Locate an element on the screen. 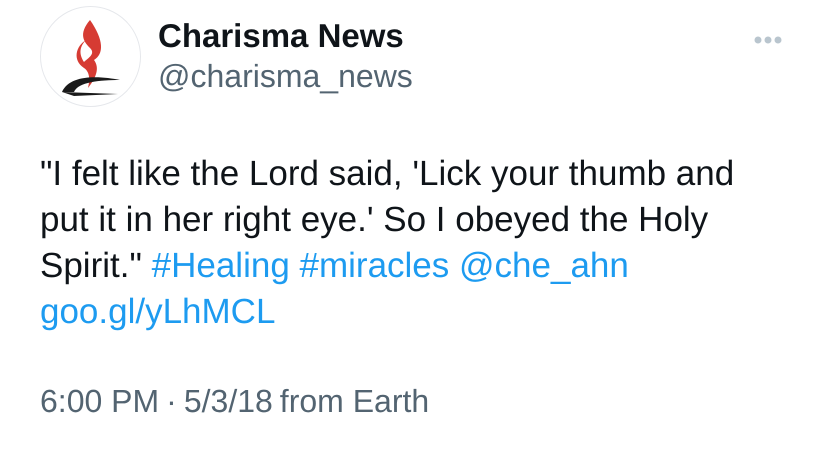 This screenshot has height=471, width=828. tweet-time: 6:00 PM is located at coordinates (100, 401).